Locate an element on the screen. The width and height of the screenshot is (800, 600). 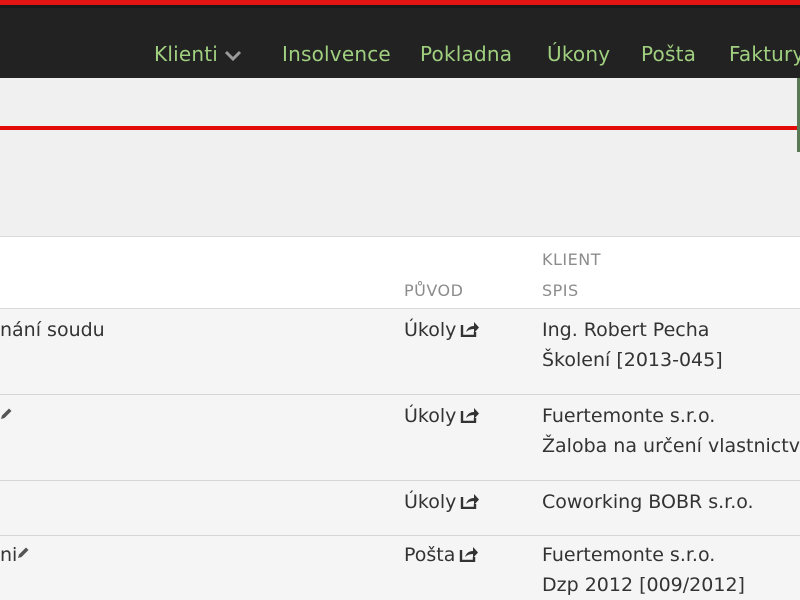
nav-item-klienti: Klienti is located at coordinates (198, 54).